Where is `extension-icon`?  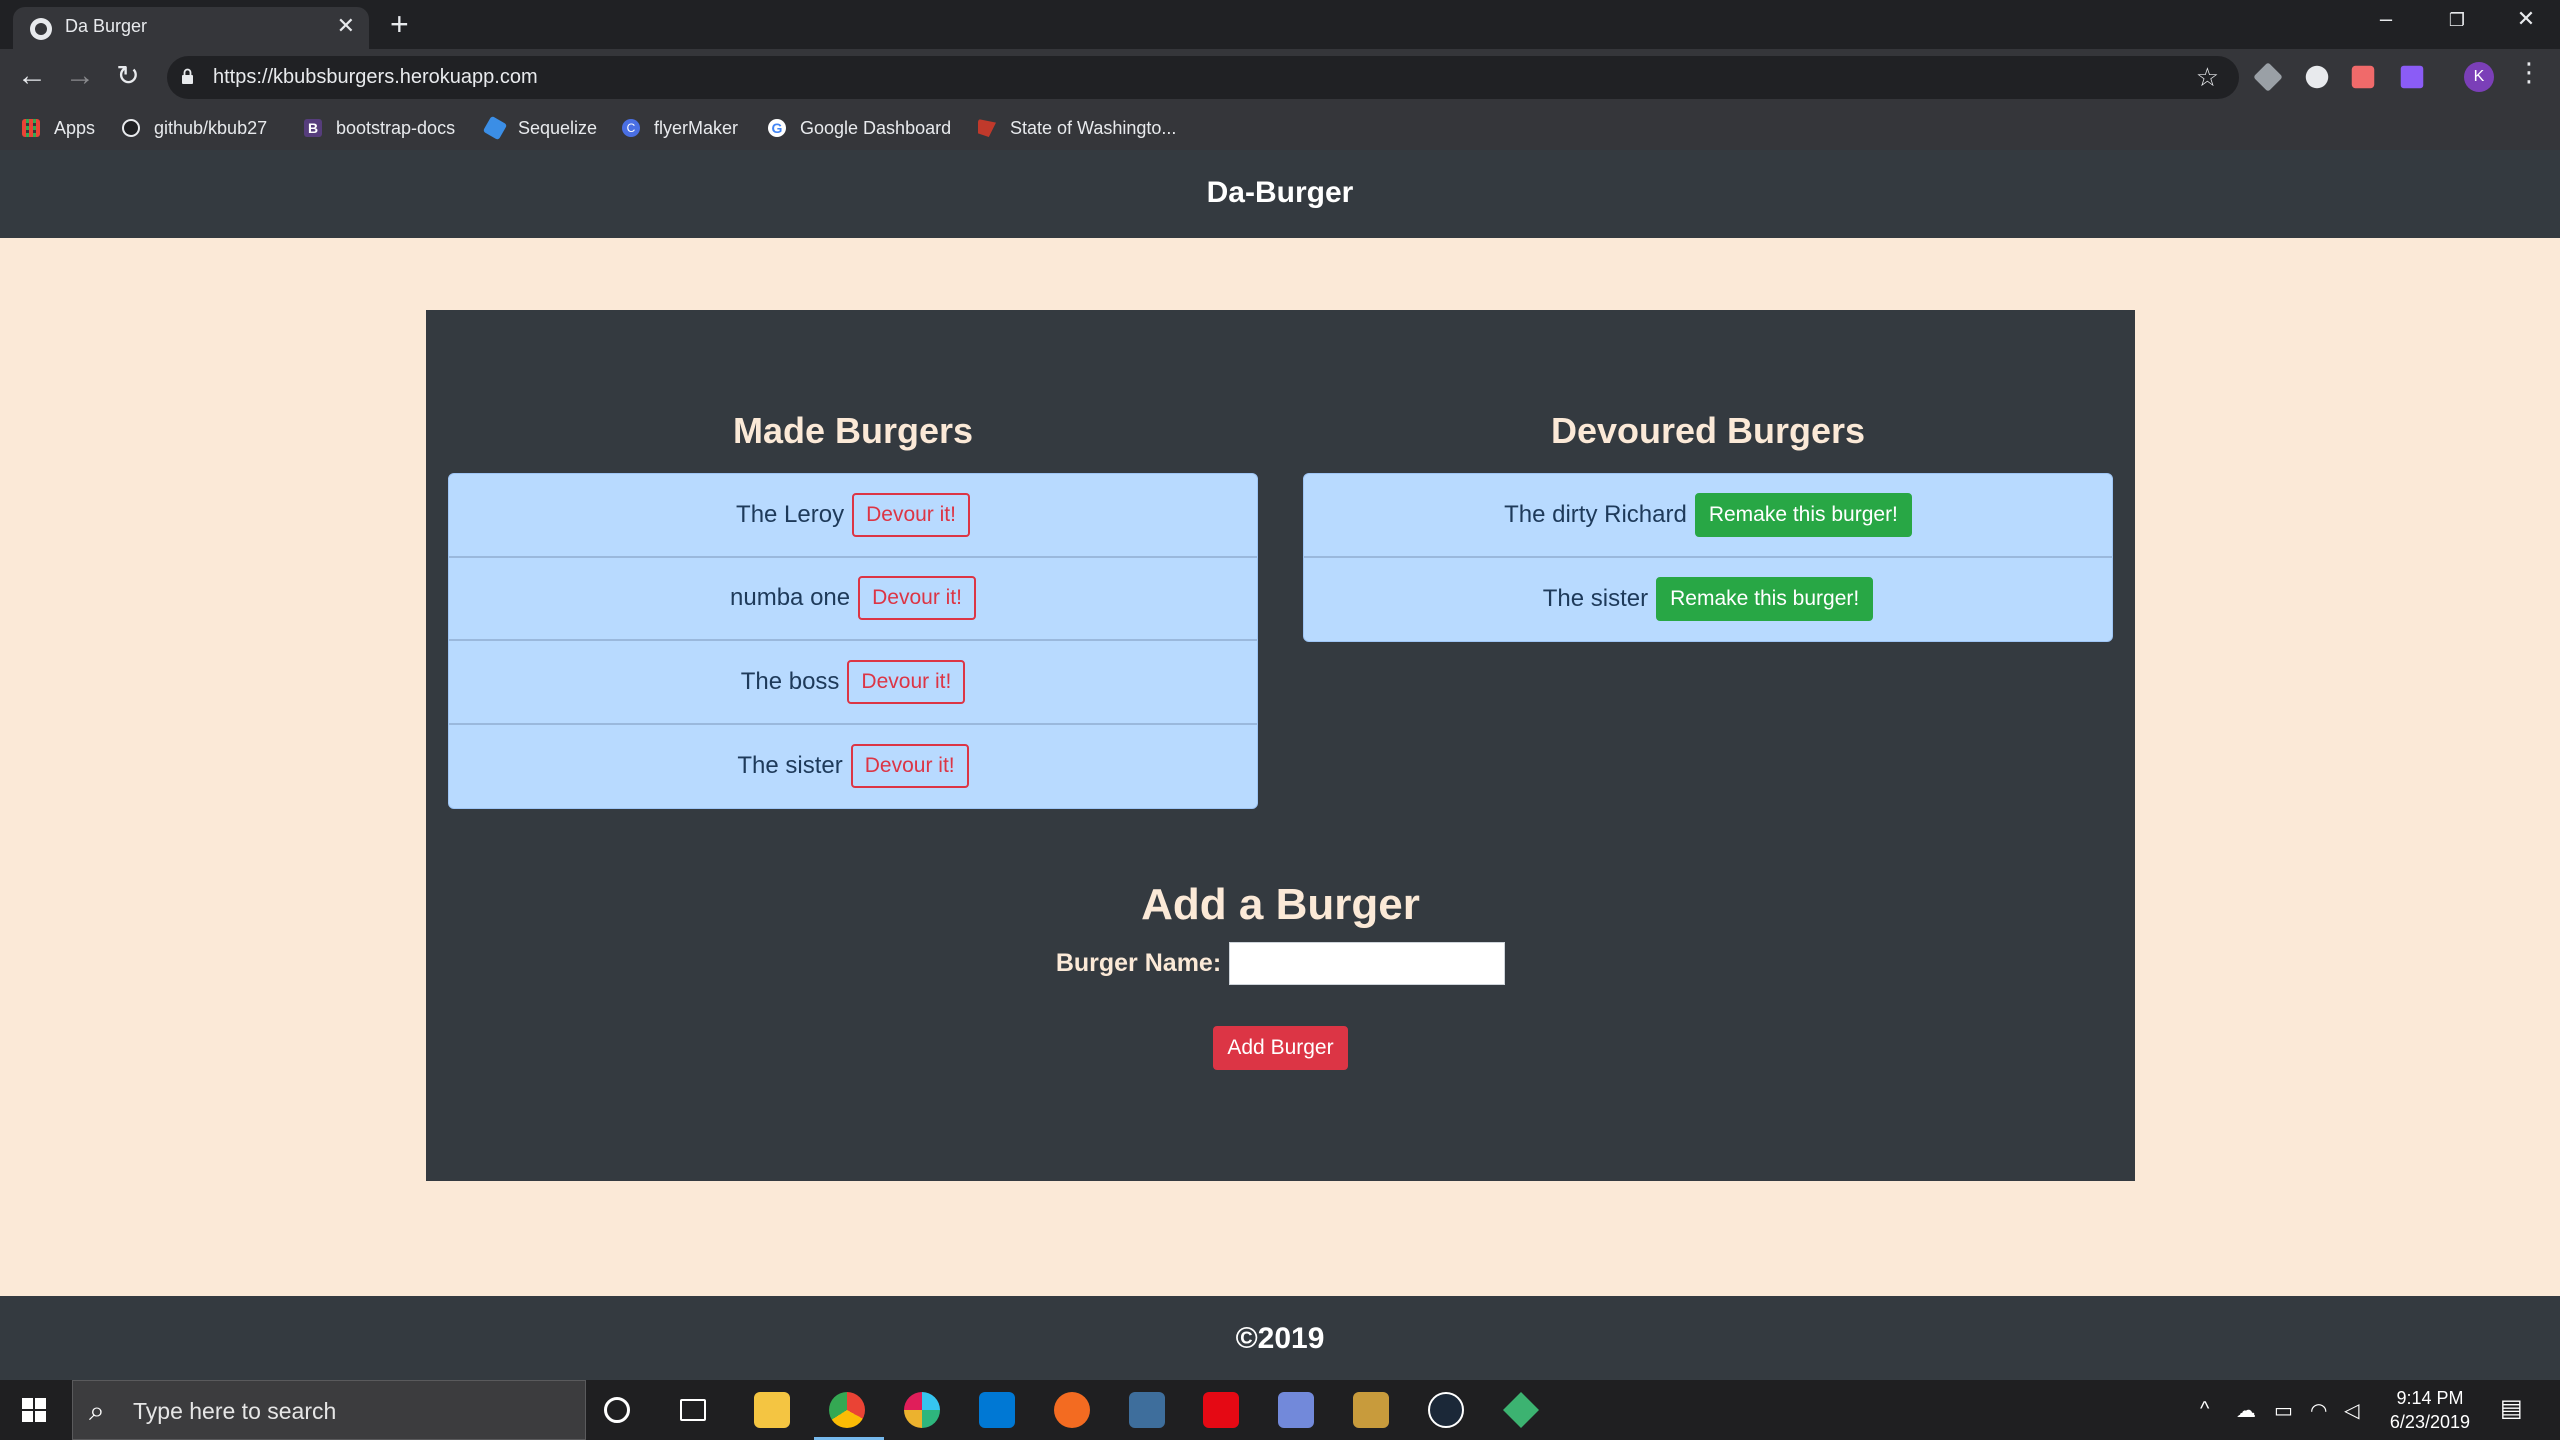 extension-icon is located at coordinates (2317, 77).